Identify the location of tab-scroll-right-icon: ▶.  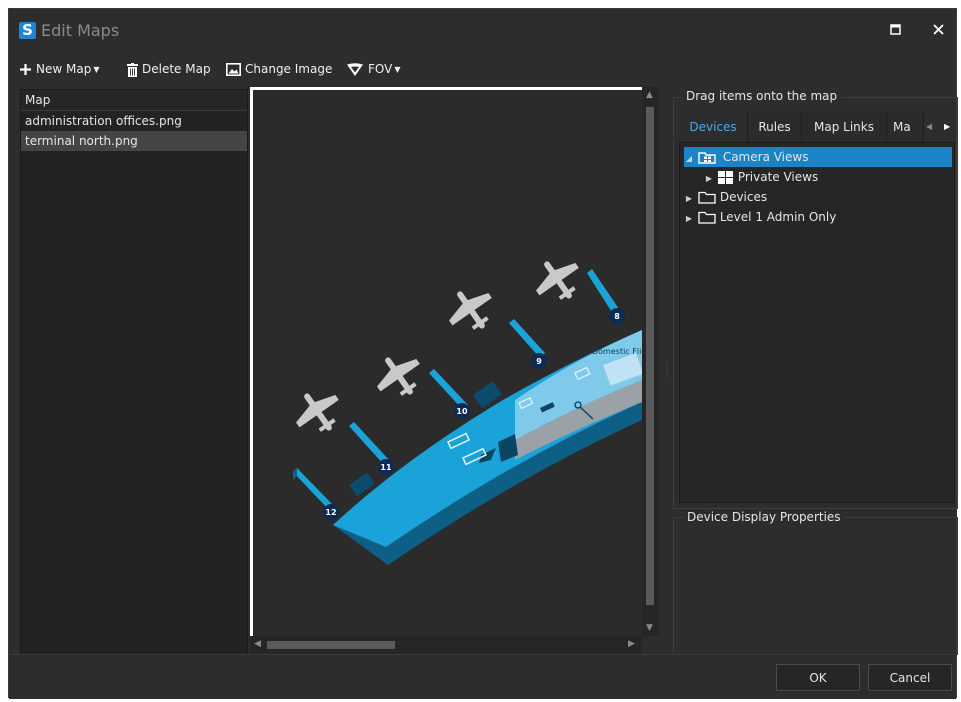
(947, 126).